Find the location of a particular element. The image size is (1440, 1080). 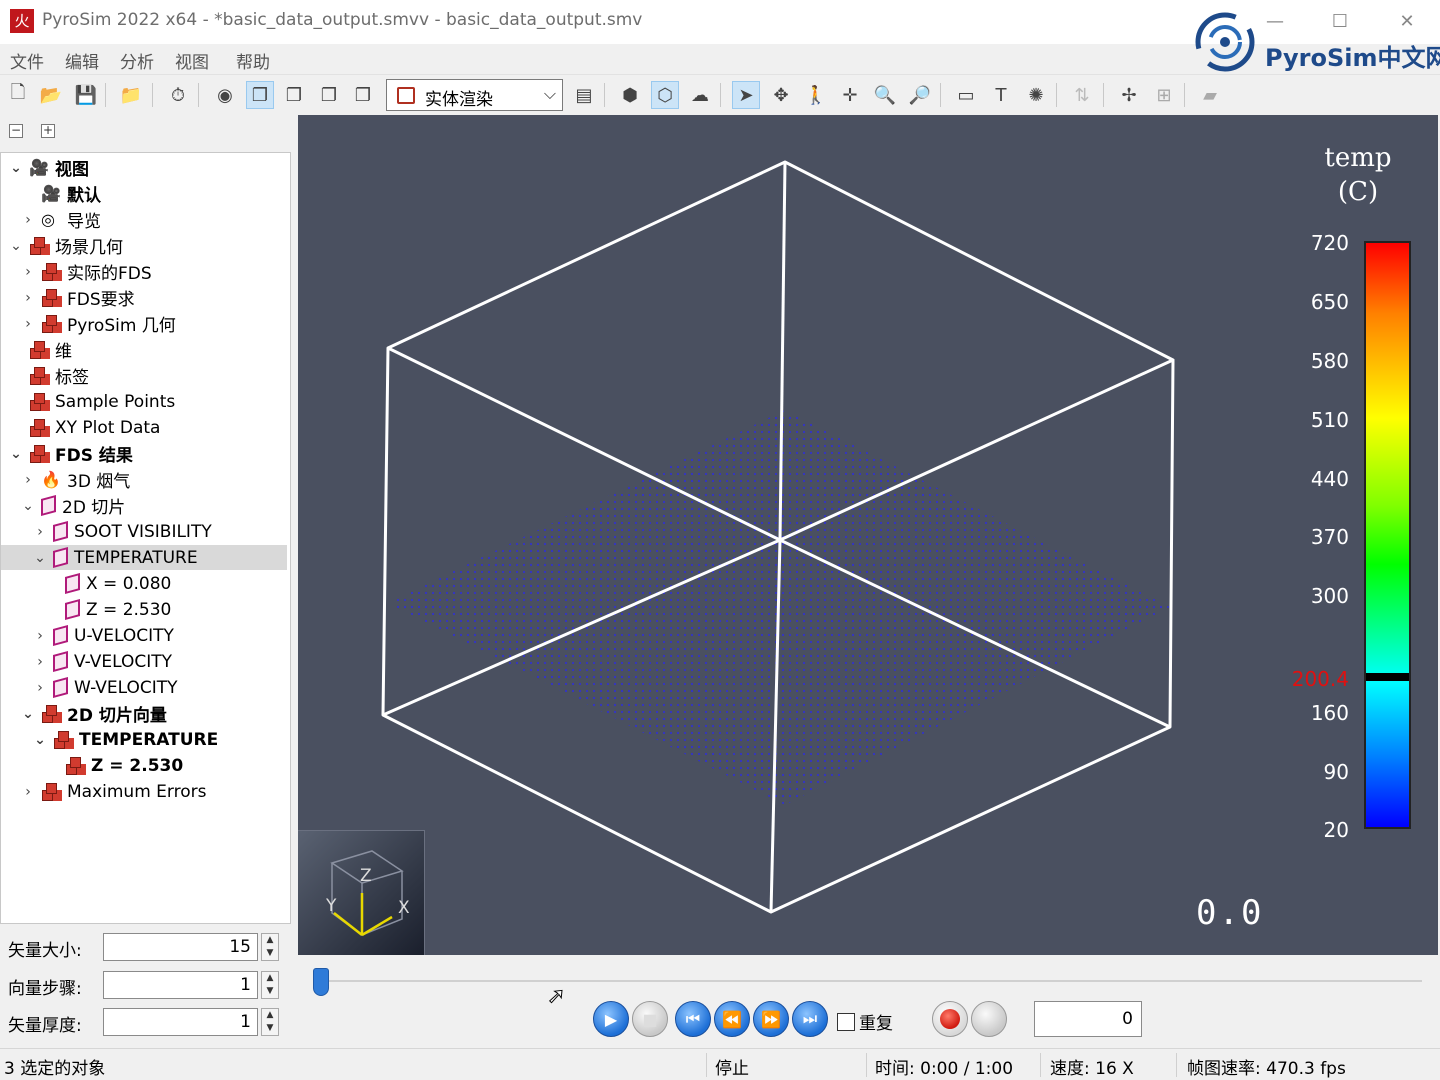

tree-item: › SOOT VISIBILITY is located at coordinates (144, 531).